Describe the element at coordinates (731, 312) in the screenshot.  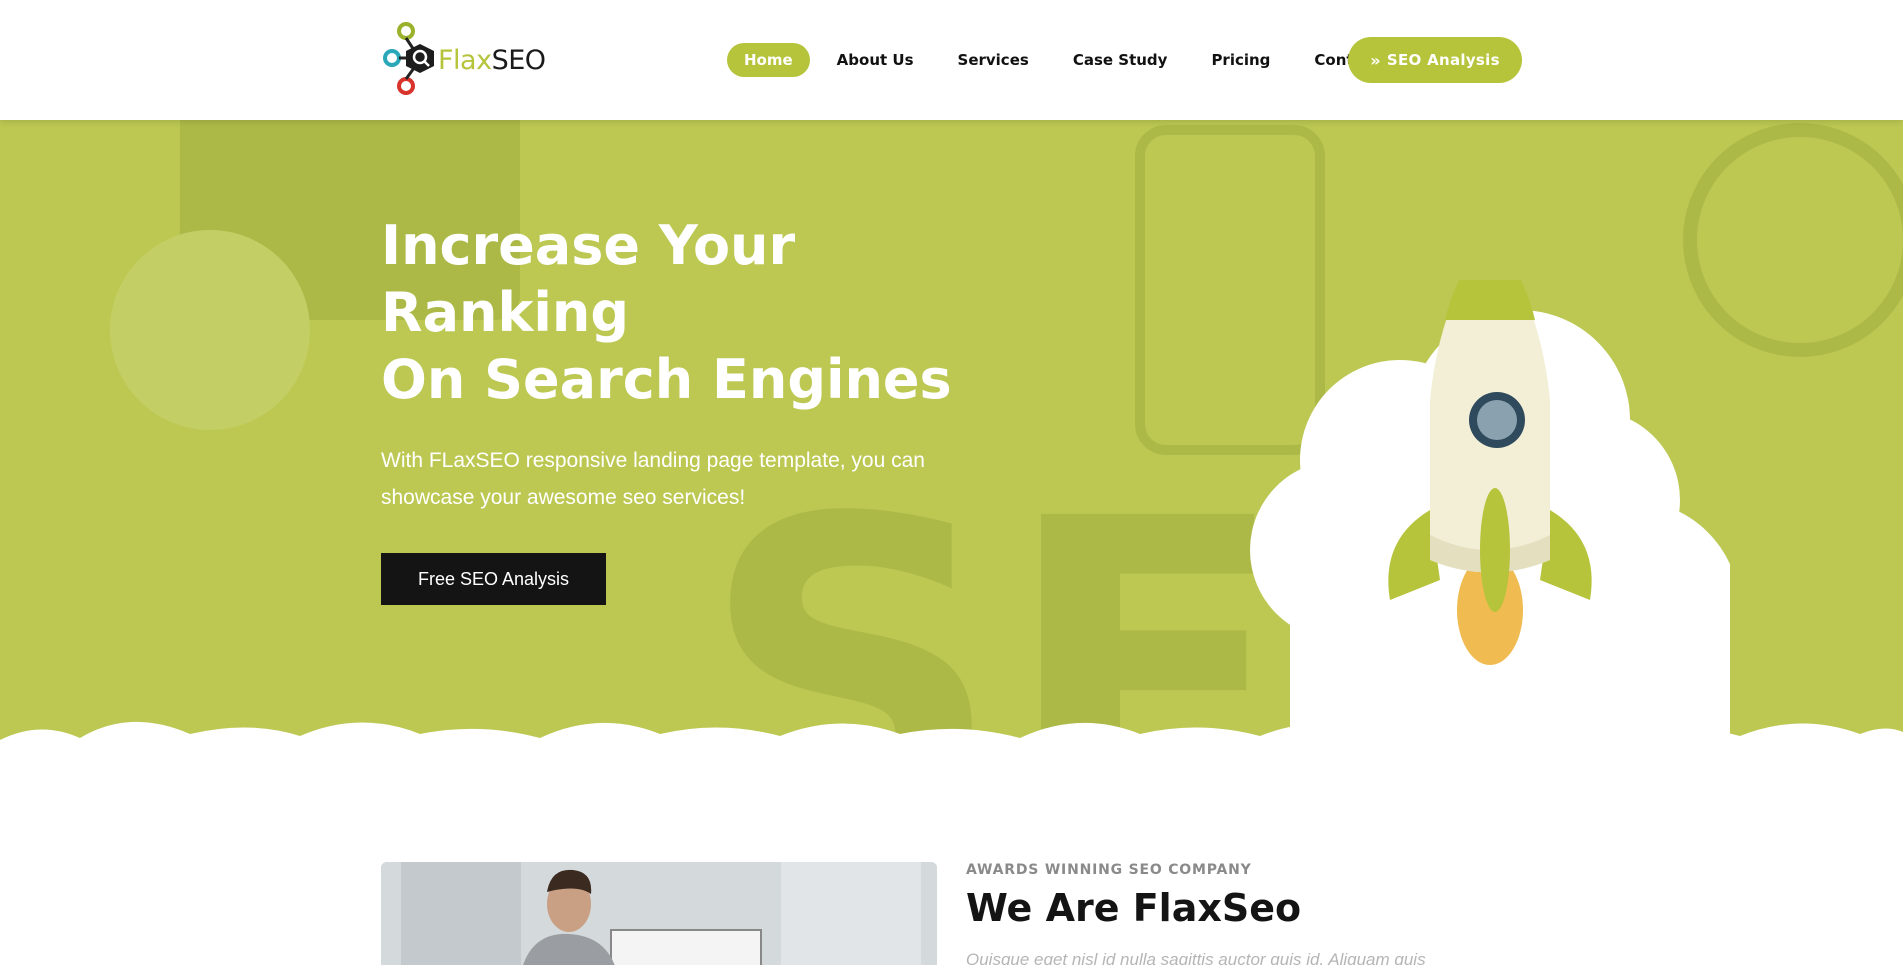
I see `hero-title: Increase Your Ranking On Search Engines` at that location.